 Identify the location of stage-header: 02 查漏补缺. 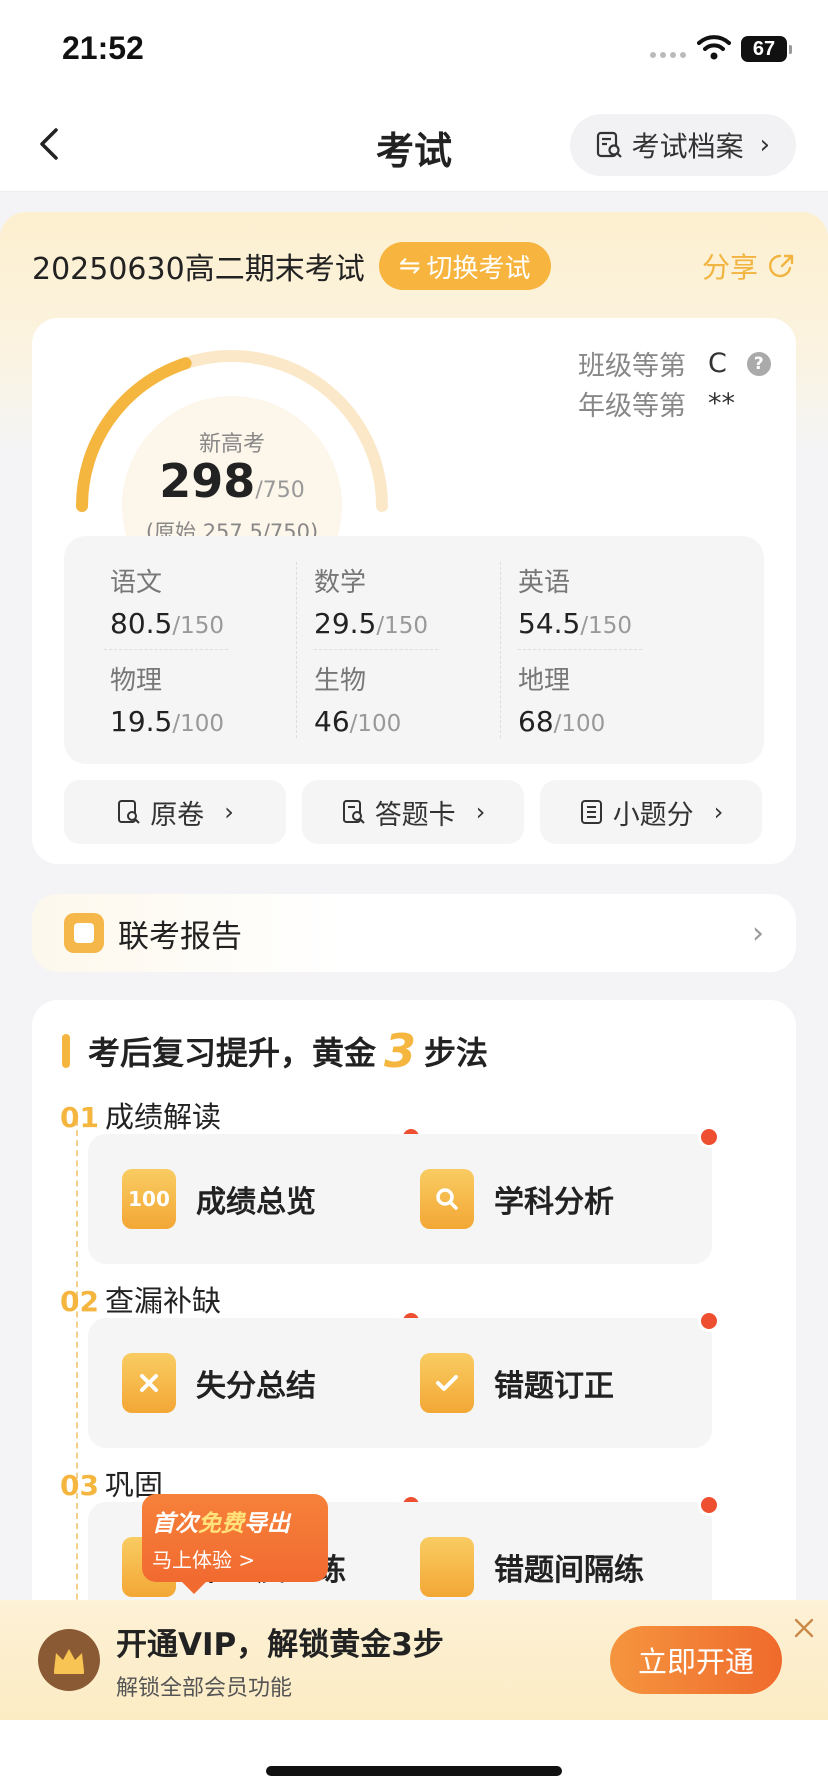
(140, 1299).